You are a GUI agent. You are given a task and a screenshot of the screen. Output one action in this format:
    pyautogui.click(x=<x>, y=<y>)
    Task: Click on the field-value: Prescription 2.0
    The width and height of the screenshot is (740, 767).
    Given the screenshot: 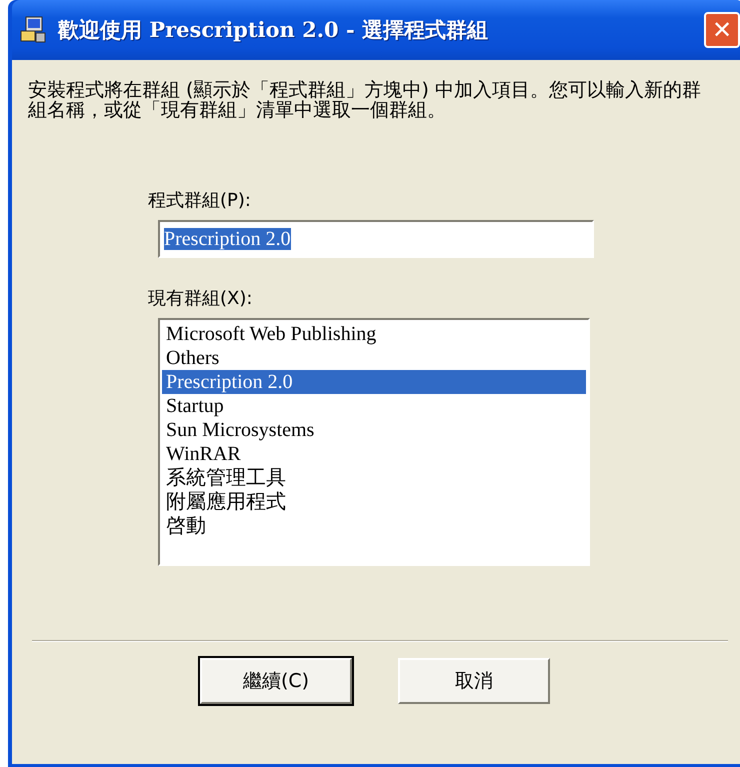 What is the action you would take?
    pyautogui.click(x=227, y=239)
    